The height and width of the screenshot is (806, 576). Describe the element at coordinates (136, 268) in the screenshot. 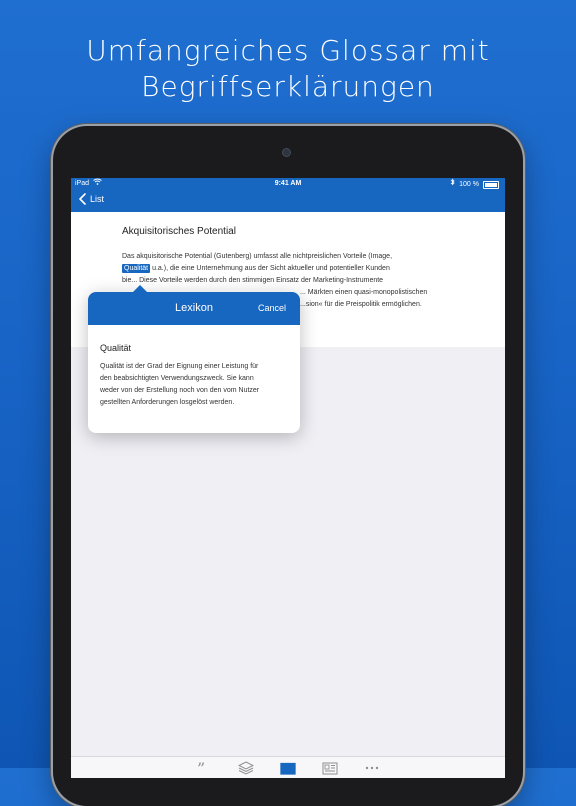

I see `glossary-term-link: Qualität` at that location.